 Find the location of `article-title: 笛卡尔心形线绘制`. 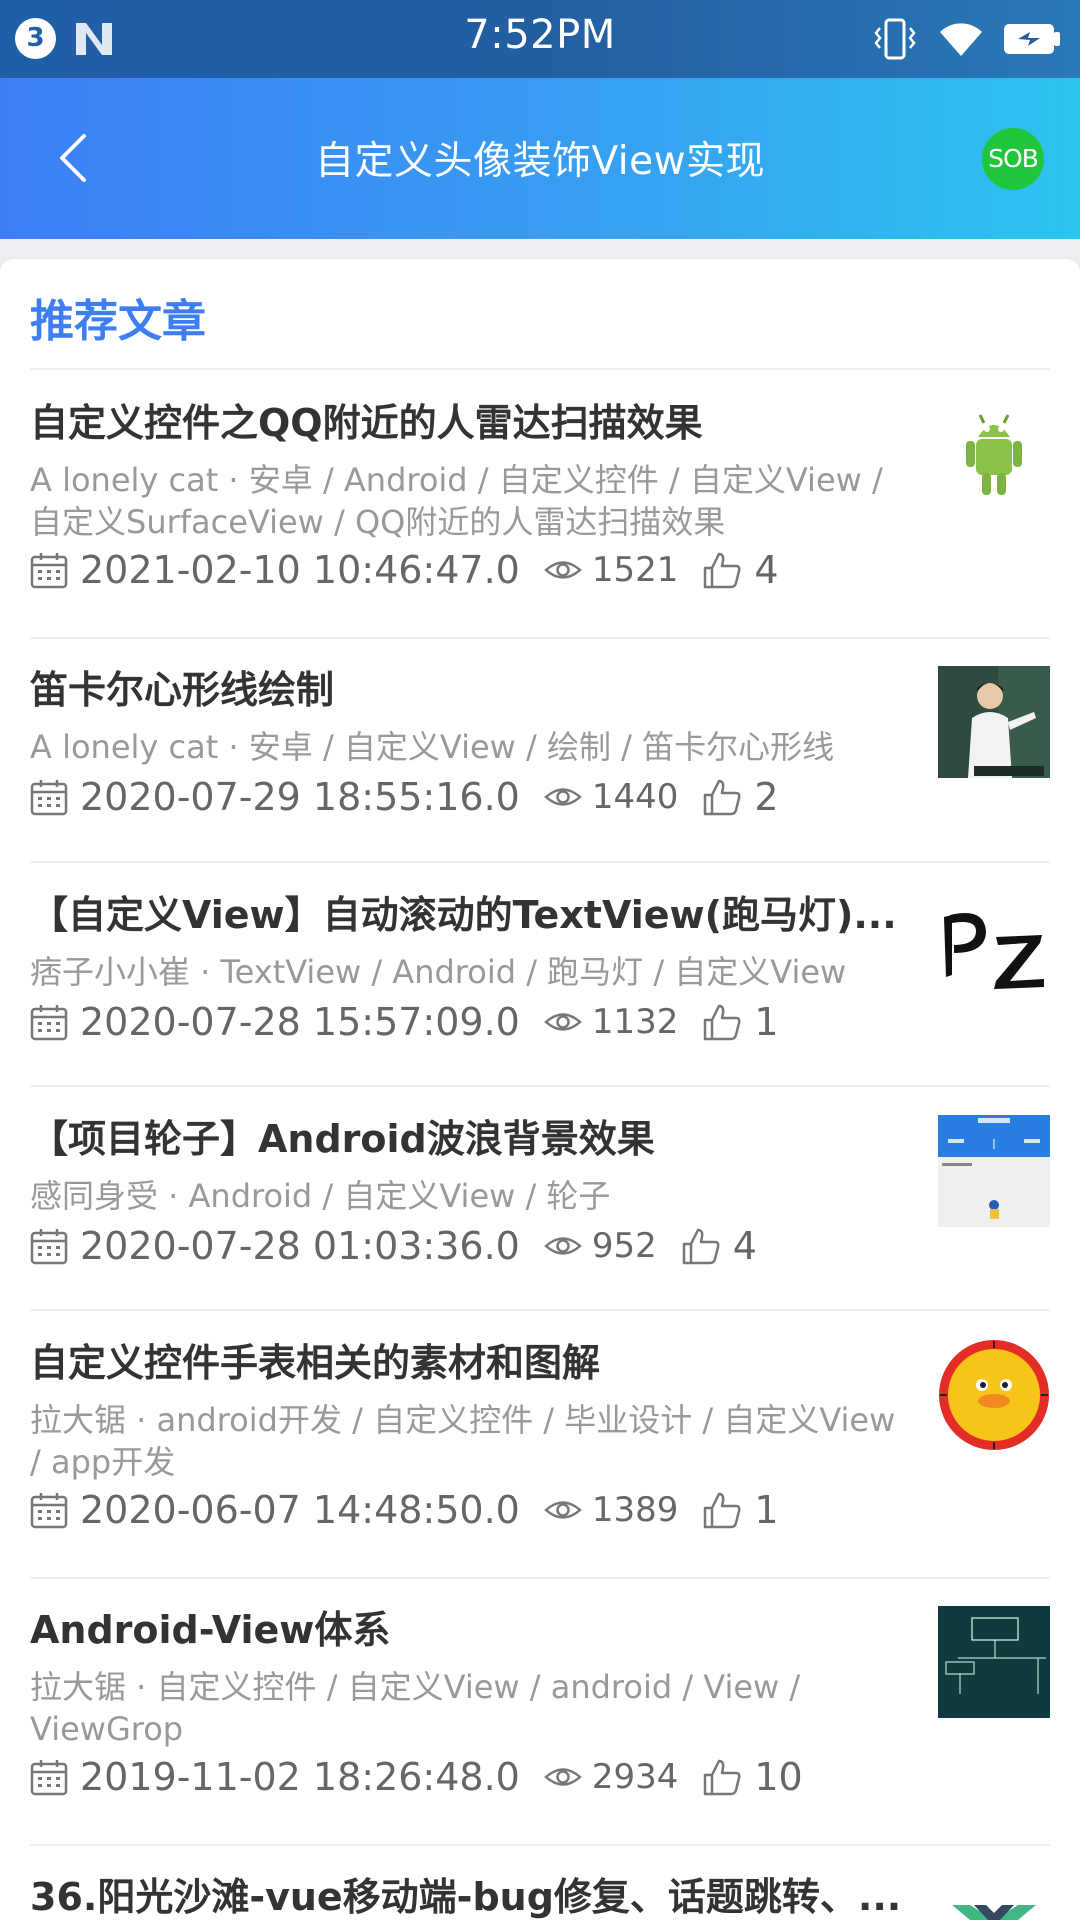

article-title: 笛卡尔心形线绘制 is located at coordinates (182, 690).